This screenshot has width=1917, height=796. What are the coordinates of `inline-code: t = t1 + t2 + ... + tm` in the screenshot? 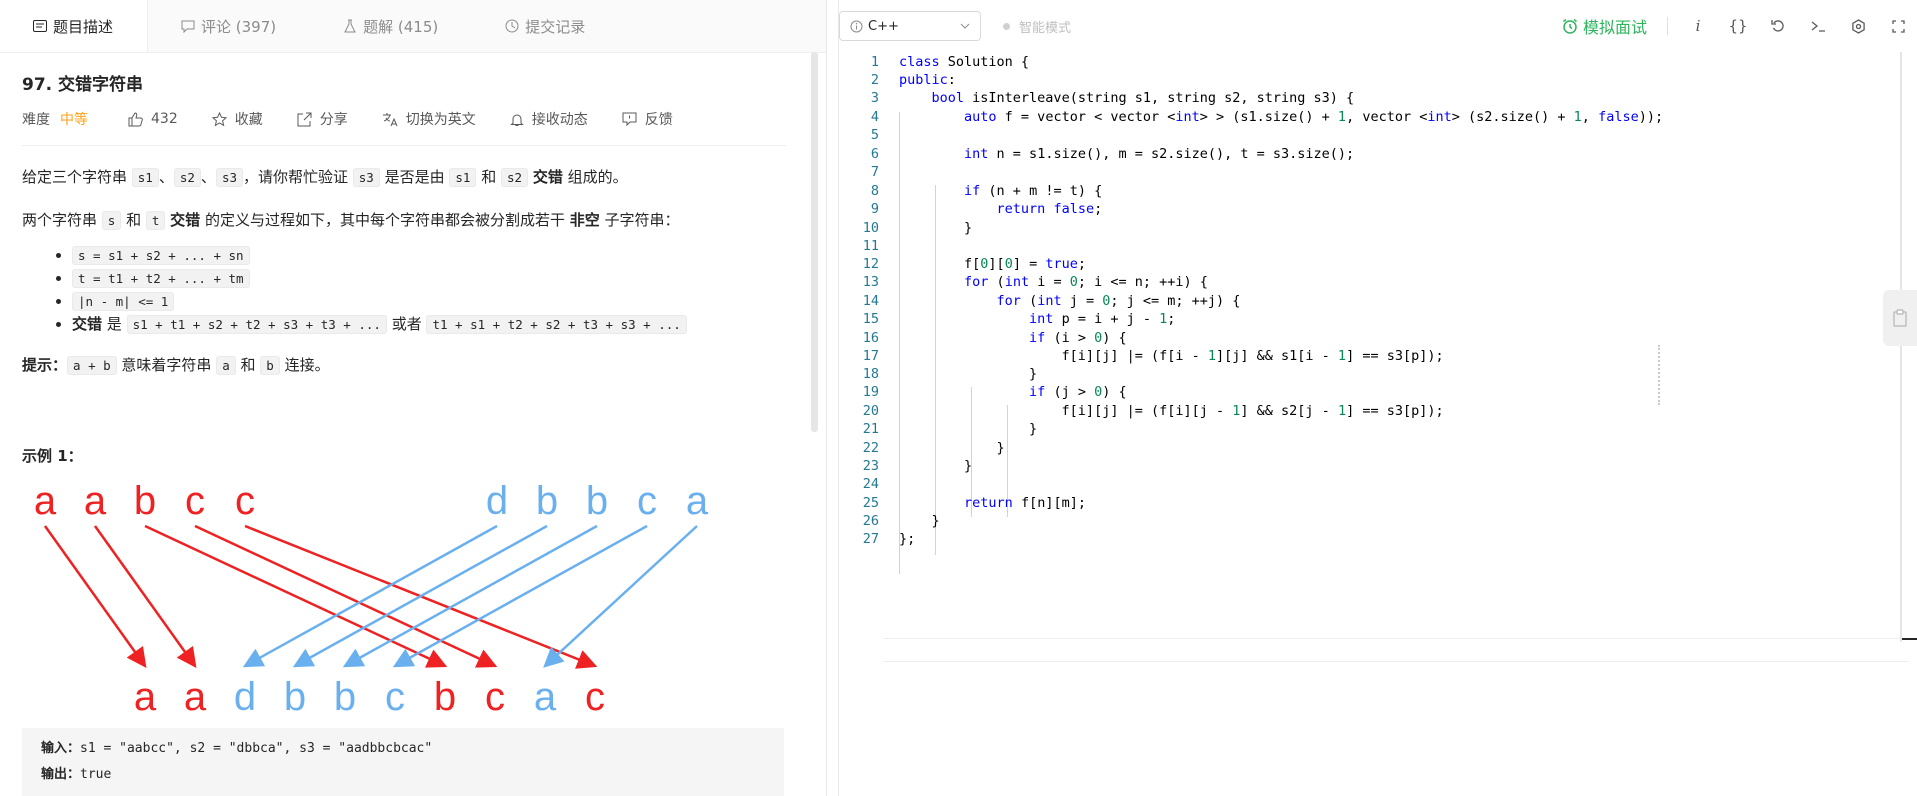 It's located at (161, 278).